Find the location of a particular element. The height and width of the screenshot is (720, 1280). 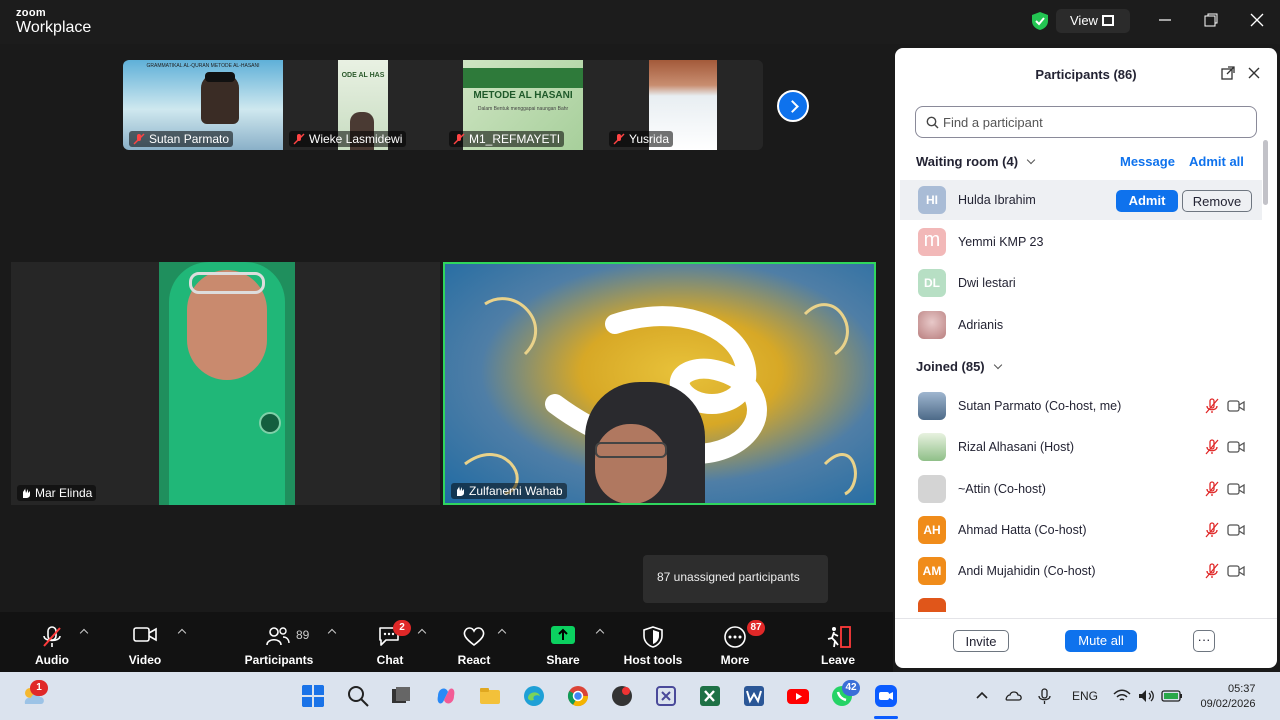

next-page-arrow-icon is located at coordinates (793, 106).